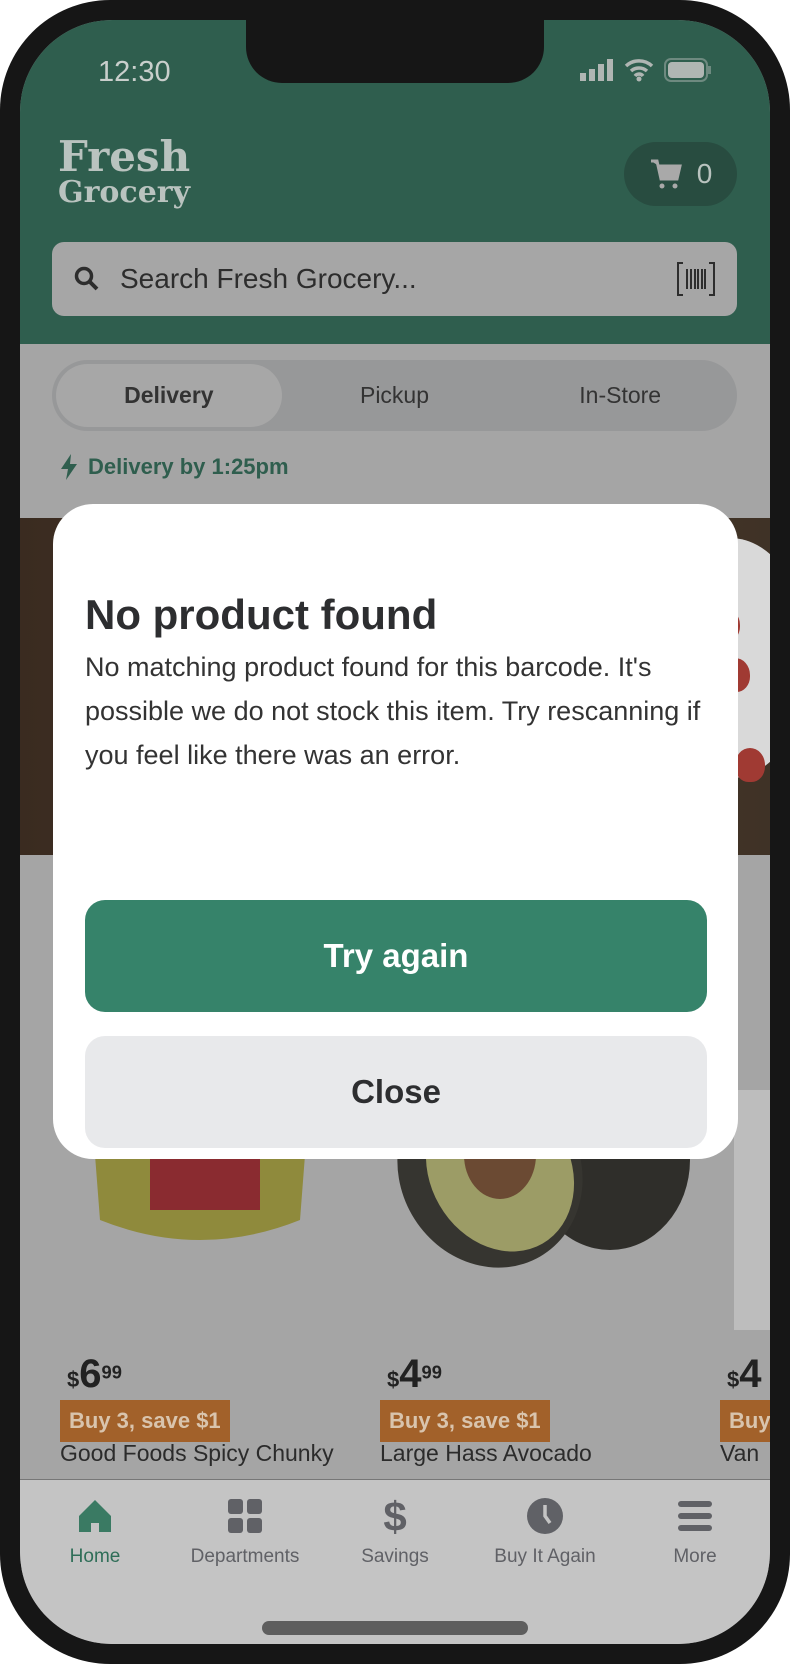  What do you see at coordinates (197, 1453) in the screenshot?
I see `product-name: Good Foods Spicy Chunky` at bounding box center [197, 1453].